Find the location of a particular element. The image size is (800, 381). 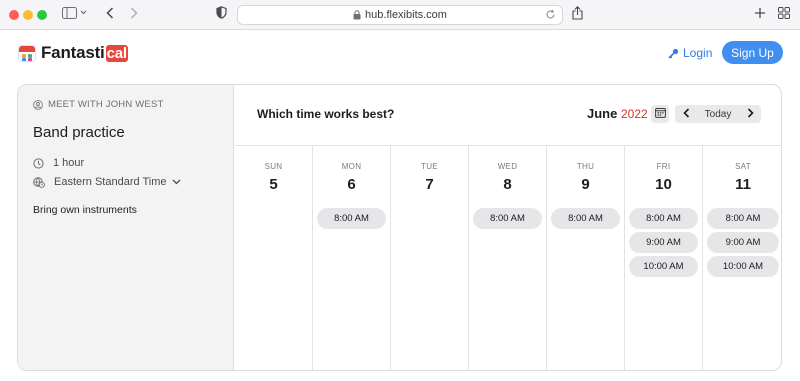

day-number: 11 is located at coordinates (743, 184).